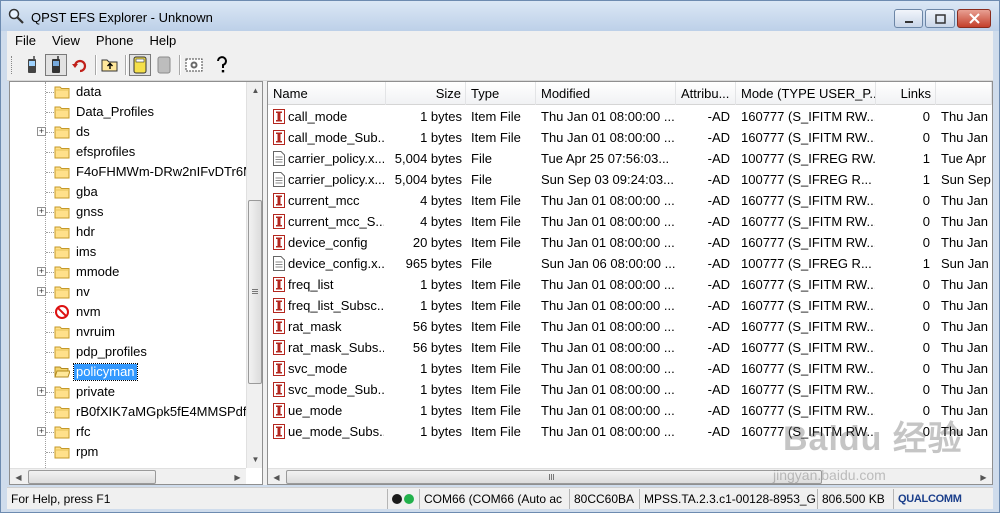  I want to click on document-icon, so click(279, 158).